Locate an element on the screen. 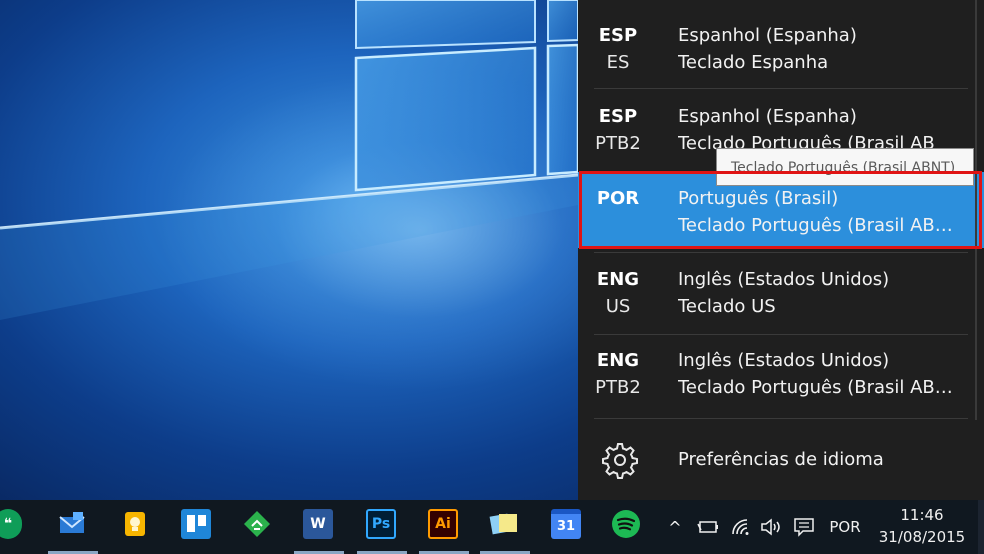 The width and height of the screenshot is (984, 554). illustrator-icon: Ai is located at coordinates (443, 524).